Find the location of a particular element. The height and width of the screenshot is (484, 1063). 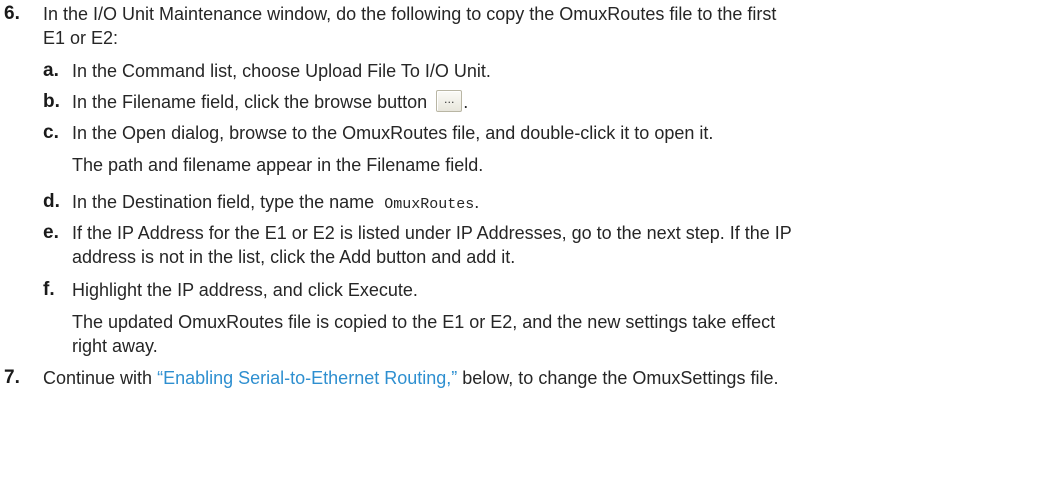

substep-letter: f. is located at coordinates (49, 289).